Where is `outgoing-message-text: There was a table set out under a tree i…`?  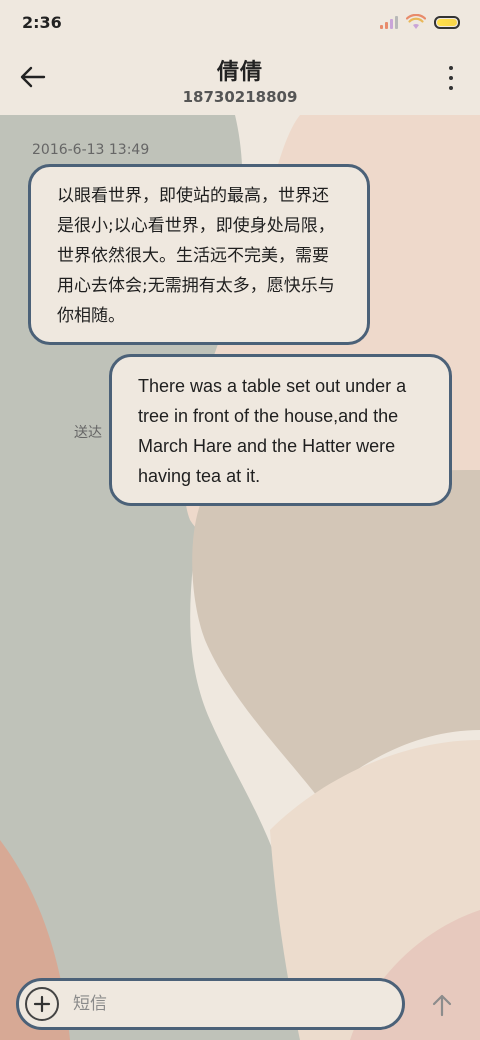
outgoing-message-text: There was a table set out under a tree i… is located at coordinates (272, 431).